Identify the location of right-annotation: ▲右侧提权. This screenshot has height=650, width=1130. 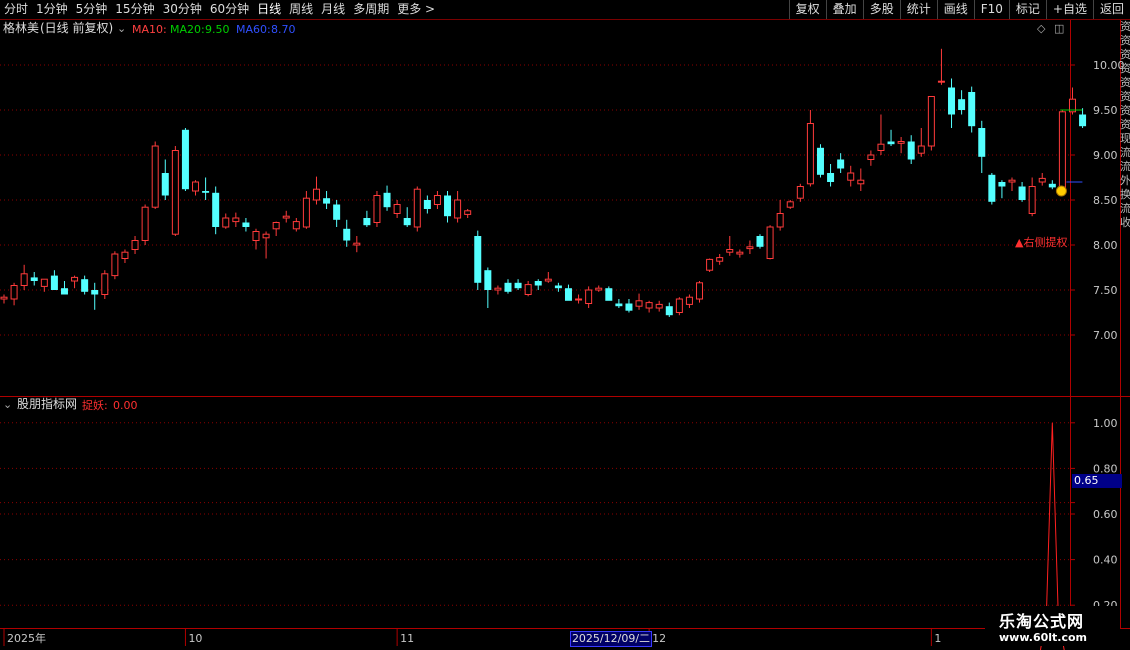
(1041, 242).